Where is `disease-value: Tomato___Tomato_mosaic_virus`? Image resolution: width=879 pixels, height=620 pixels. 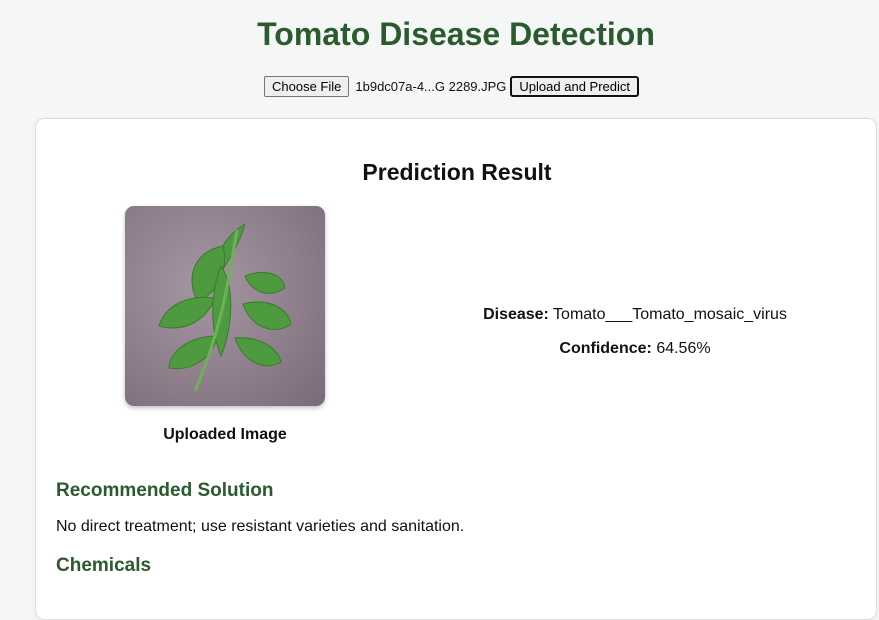 disease-value: Tomato___Tomato_mosaic_virus is located at coordinates (670, 314).